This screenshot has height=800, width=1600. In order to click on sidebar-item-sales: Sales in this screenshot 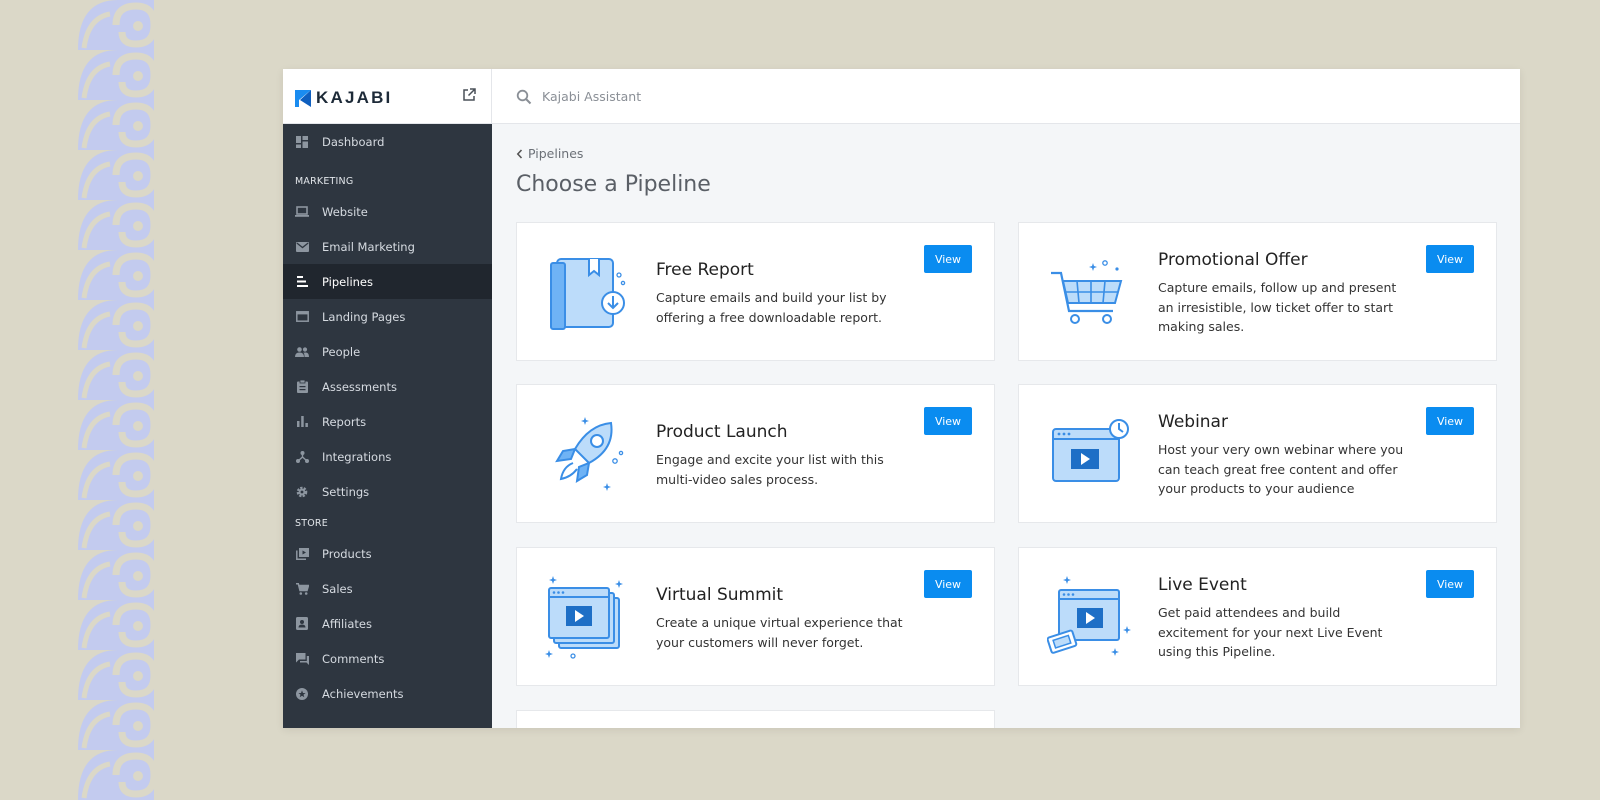, I will do `click(387, 588)`.